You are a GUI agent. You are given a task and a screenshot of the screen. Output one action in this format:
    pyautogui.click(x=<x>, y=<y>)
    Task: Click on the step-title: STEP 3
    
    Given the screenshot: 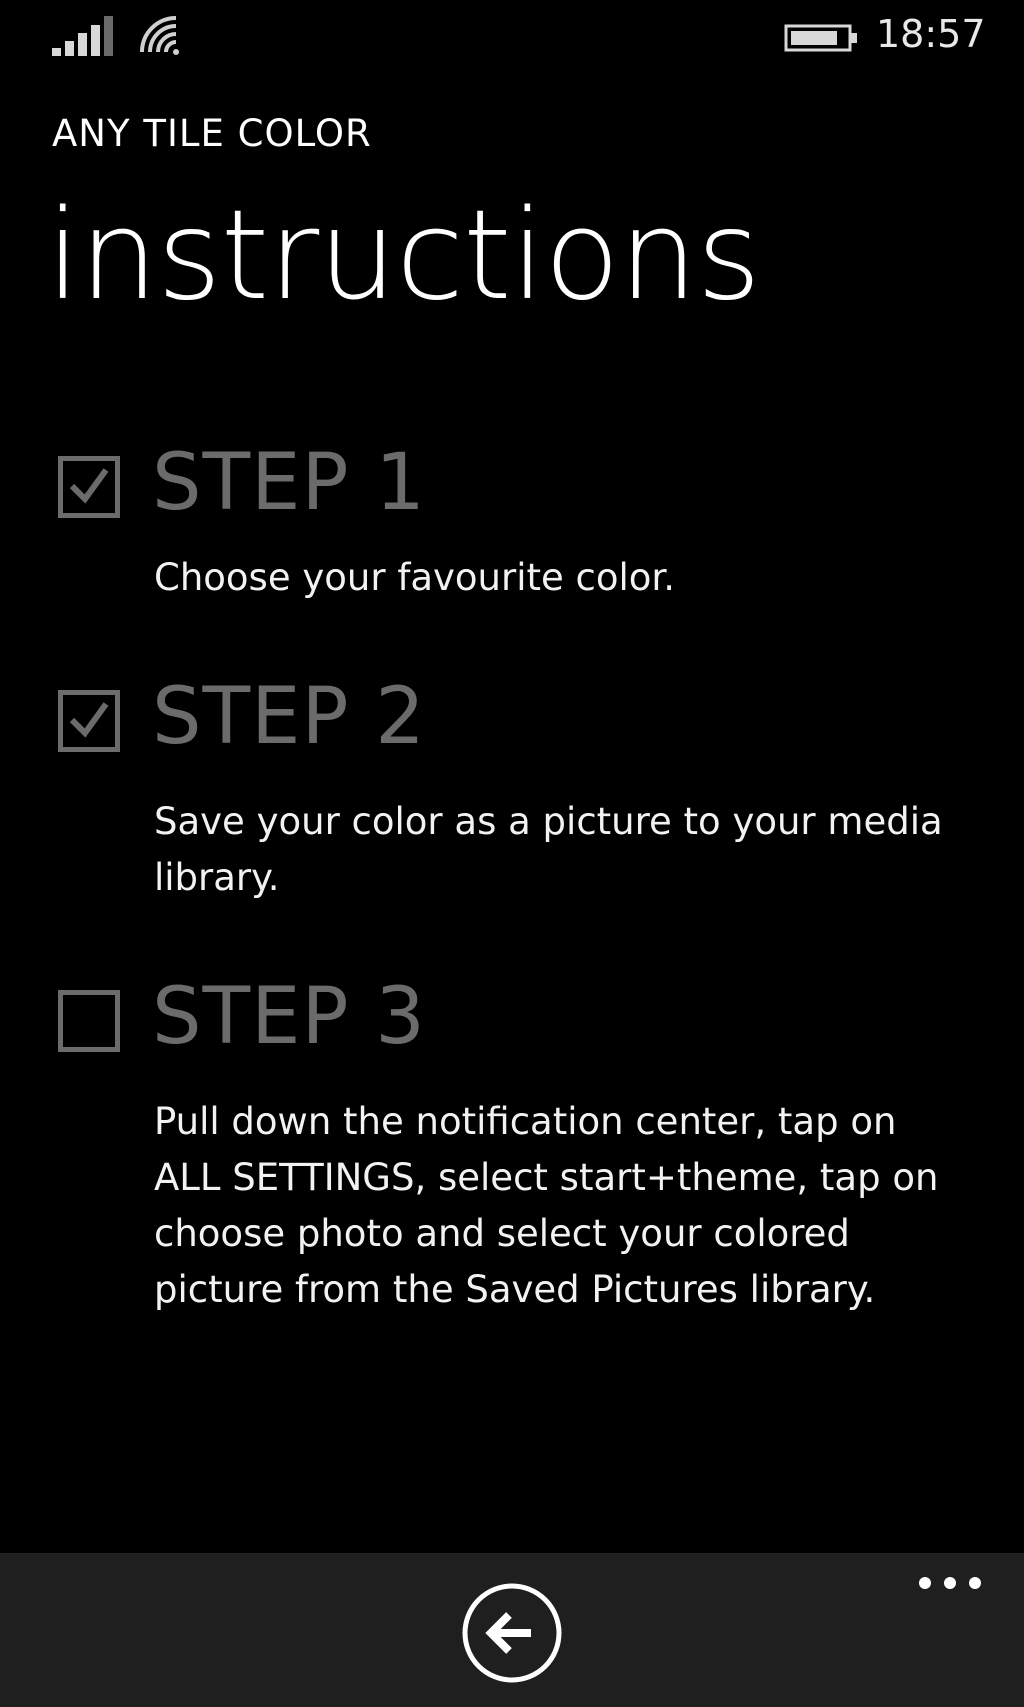 What is the action you would take?
    pyautogui.click(x=289, y=1017)
    